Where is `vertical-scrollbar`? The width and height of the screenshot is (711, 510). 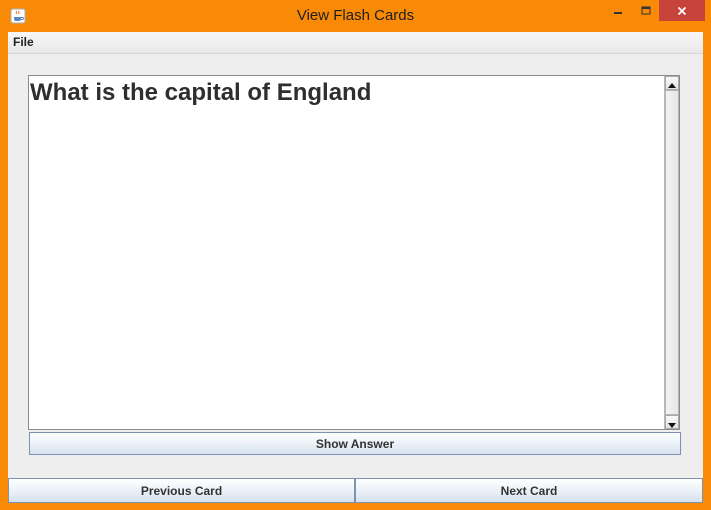 vertical-scrollbar is located at coordinates (671, 252).